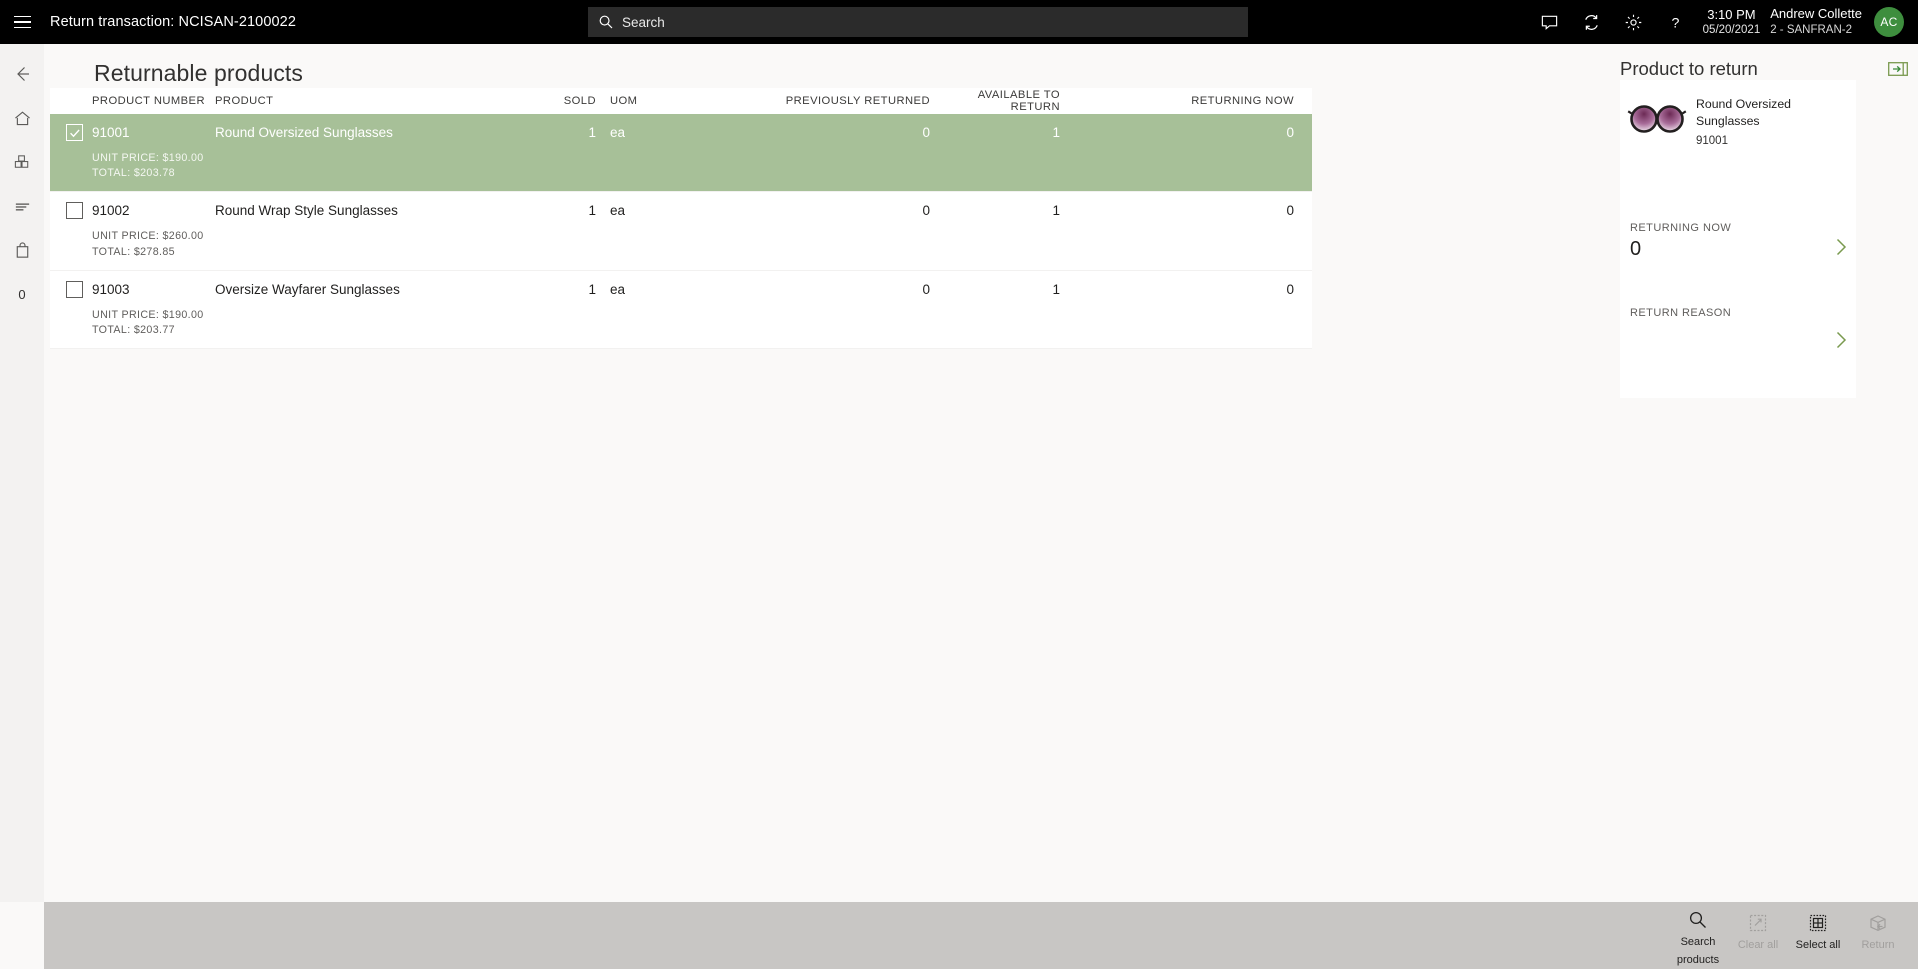  I want to click on clock-time: 3:10 PM, so click(1731, 14).